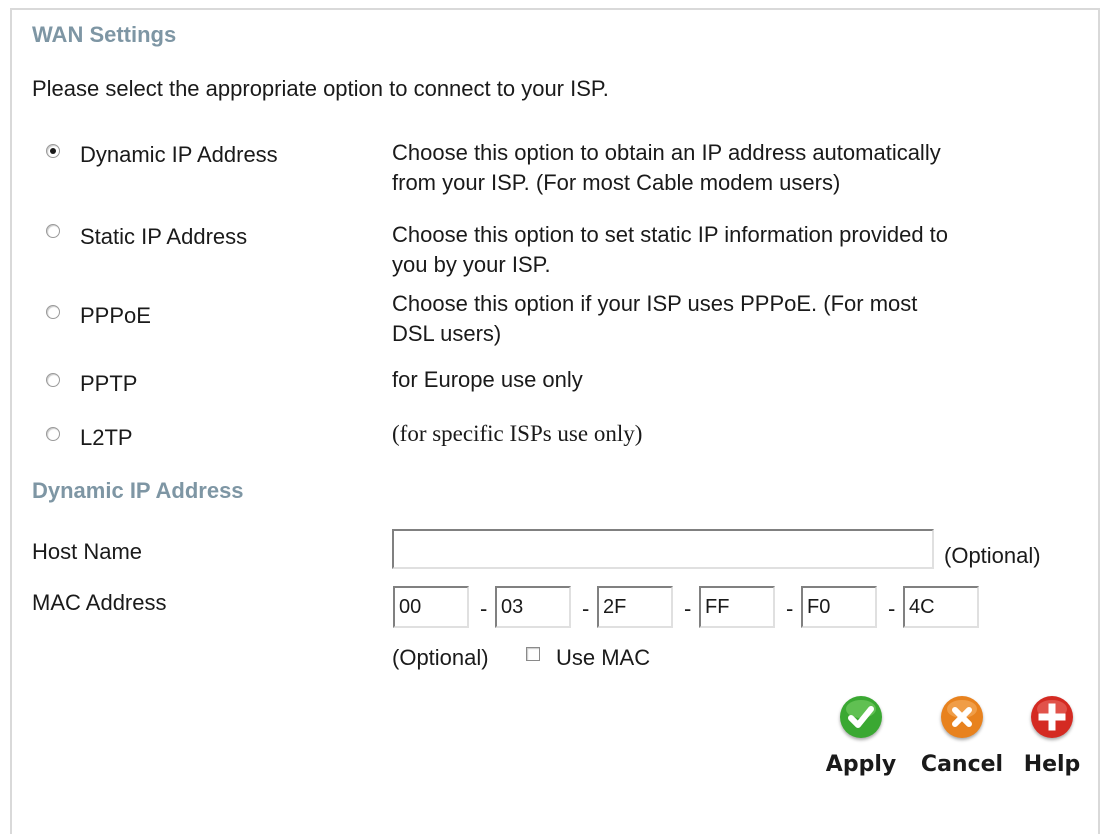 This screenshot has width=1104, height=839. Describe the element at coordinates (861, 764) in the screenshot. I see `apply-label: Apply` at that location.